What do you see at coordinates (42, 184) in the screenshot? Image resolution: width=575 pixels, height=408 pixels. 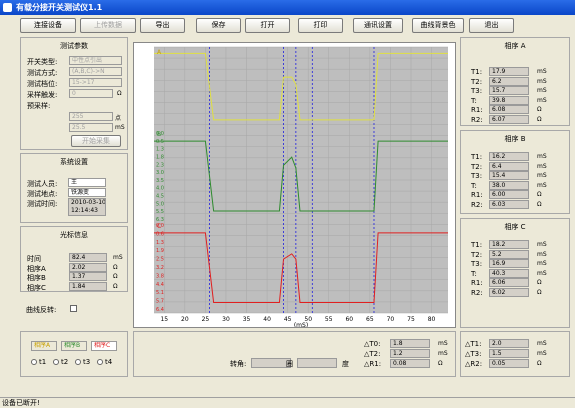 I see `tester-label: 测试人员:` at bounding box center [42, 184].